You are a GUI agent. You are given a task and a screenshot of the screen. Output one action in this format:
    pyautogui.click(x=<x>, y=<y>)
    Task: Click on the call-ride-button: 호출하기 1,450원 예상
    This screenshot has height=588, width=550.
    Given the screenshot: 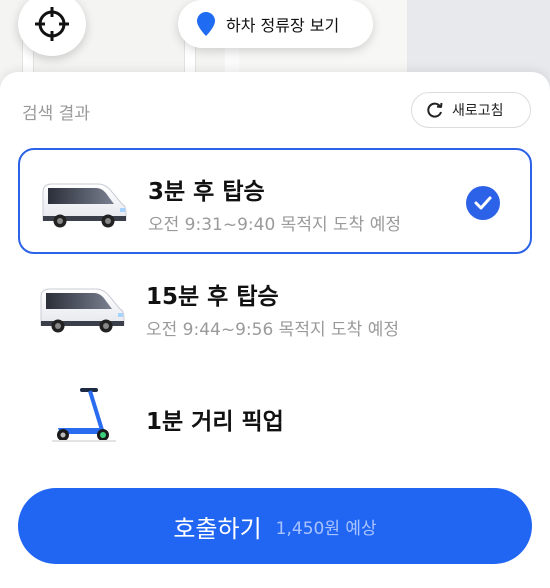 What is the action you would take?
    pyautogui.click(x=275, y=526)
    